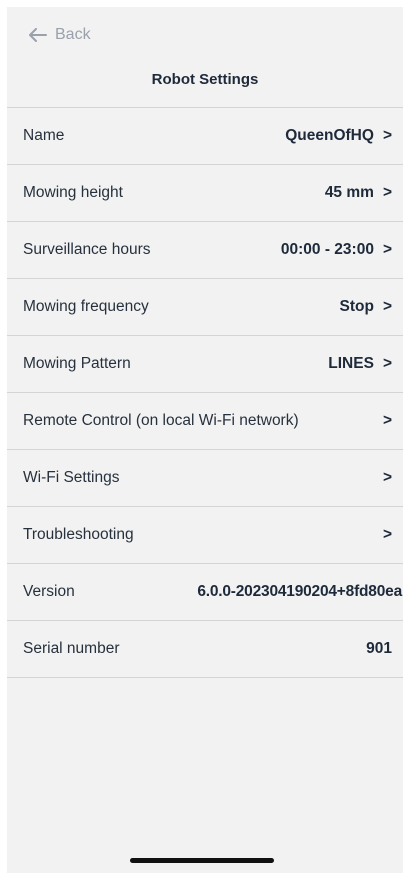 The width and height of the screenshot is (403, 873). What do you see at coordinates (349, 192) in the screenshot?
I see `mowing-height-value: 45 mm` at bounding box center [349, 192].